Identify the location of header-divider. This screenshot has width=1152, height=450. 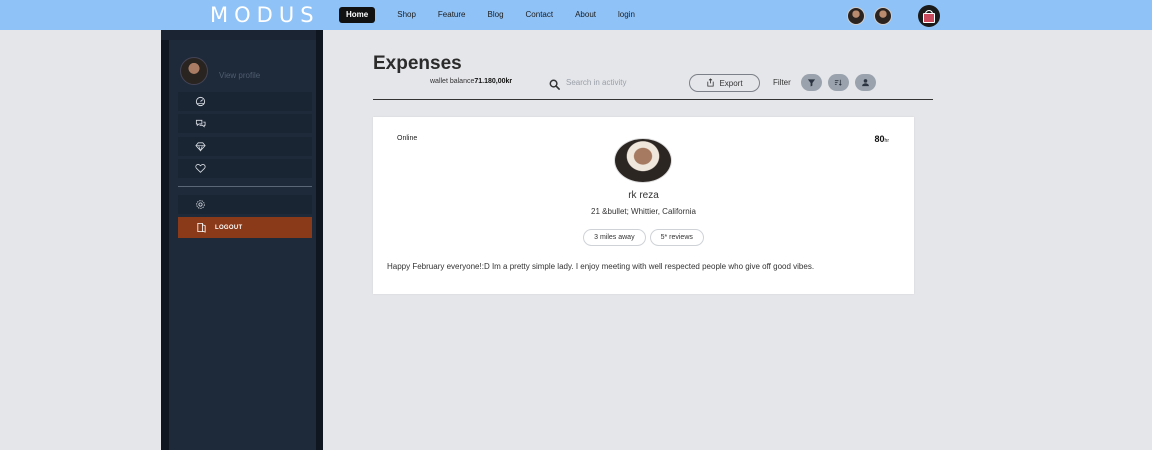
(653, 99).